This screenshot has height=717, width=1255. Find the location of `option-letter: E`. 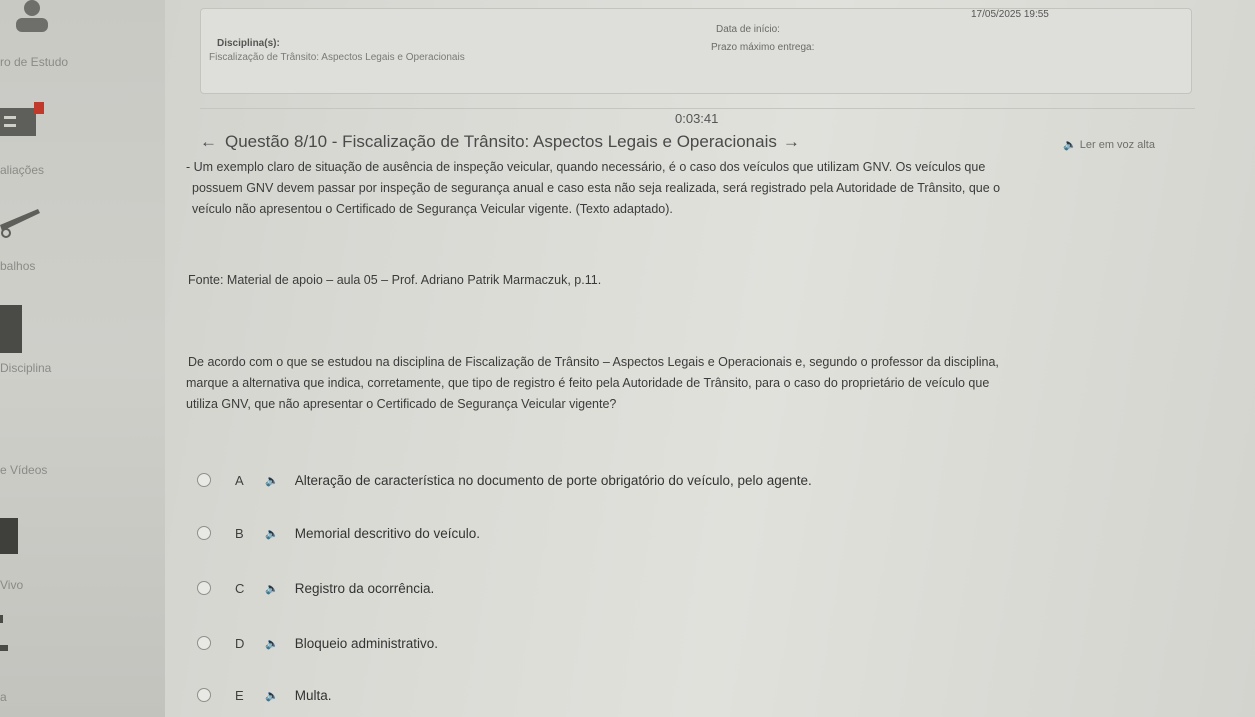

option-letter: E is located at coordinates (239, 695).